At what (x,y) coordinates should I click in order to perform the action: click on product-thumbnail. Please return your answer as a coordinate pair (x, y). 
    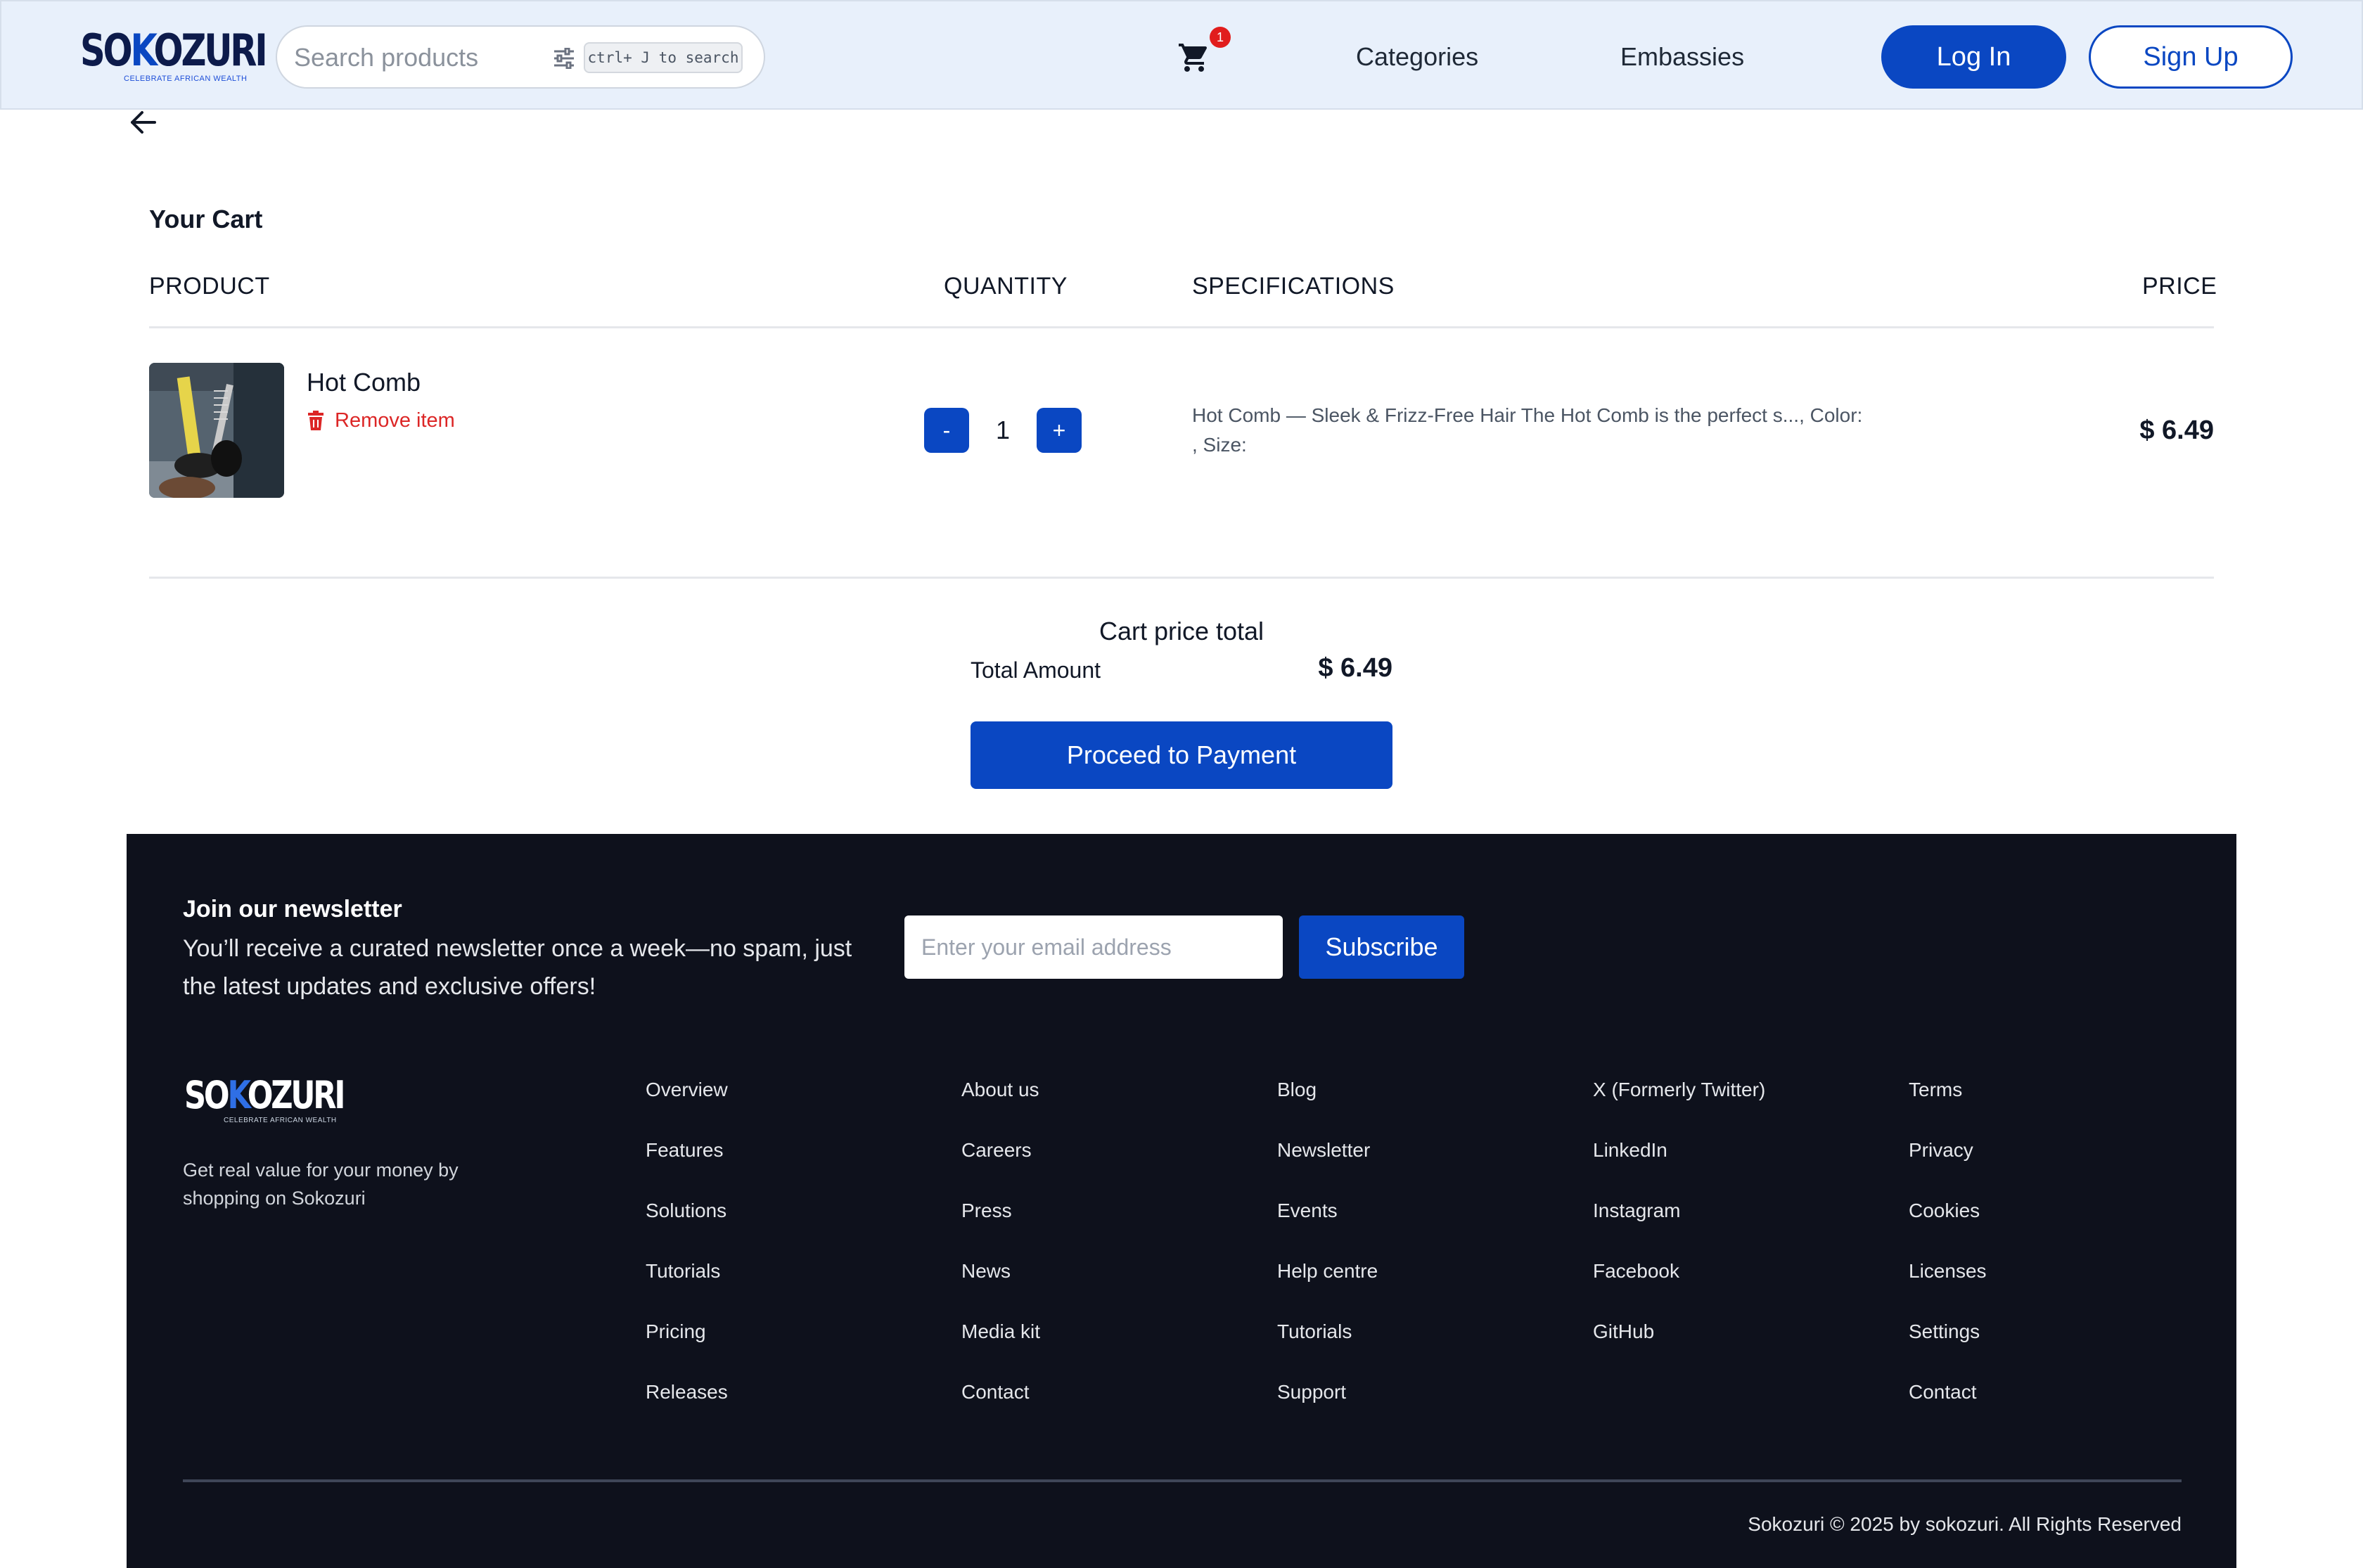
    Looking at the image, I should click on (217, 430).